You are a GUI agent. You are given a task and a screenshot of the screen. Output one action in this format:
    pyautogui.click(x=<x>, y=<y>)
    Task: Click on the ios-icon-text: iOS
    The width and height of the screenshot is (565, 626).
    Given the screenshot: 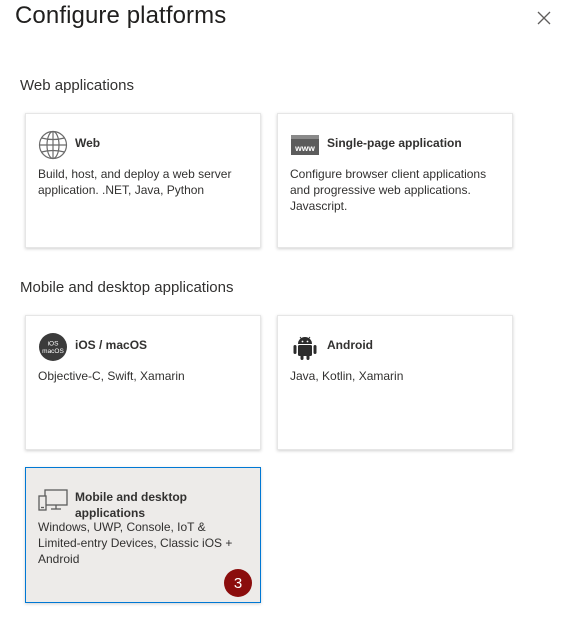 What is the action you would take?
    pyautogui.click(x=54, y=344)
    